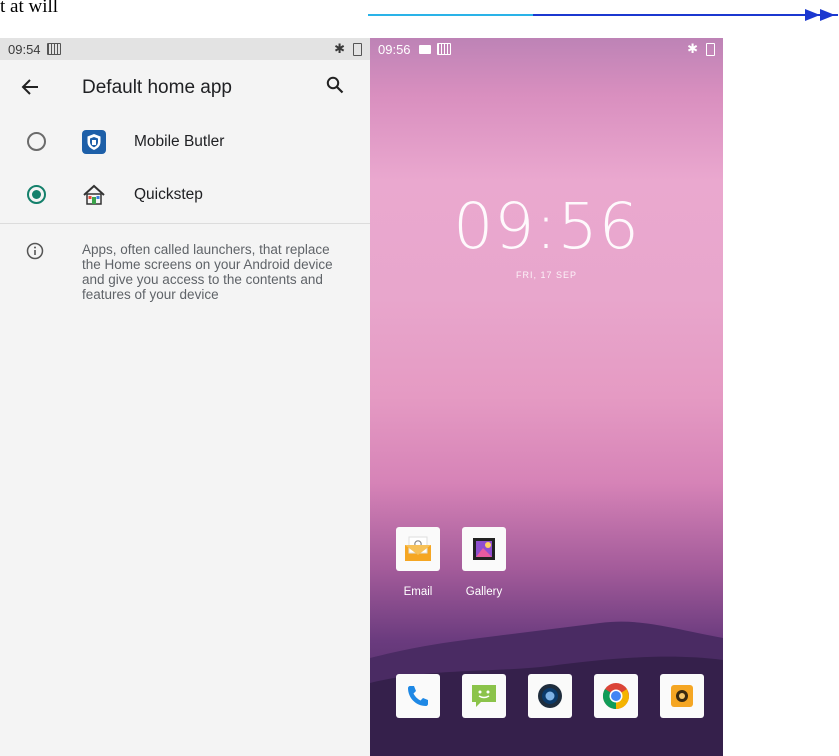 The height and width of the screenshot is (756, 839). What do you see at coordinates (546, 49) in the screenshot?
I see `status-bar: 09:56 ✱` at bounding box center [546, 49].